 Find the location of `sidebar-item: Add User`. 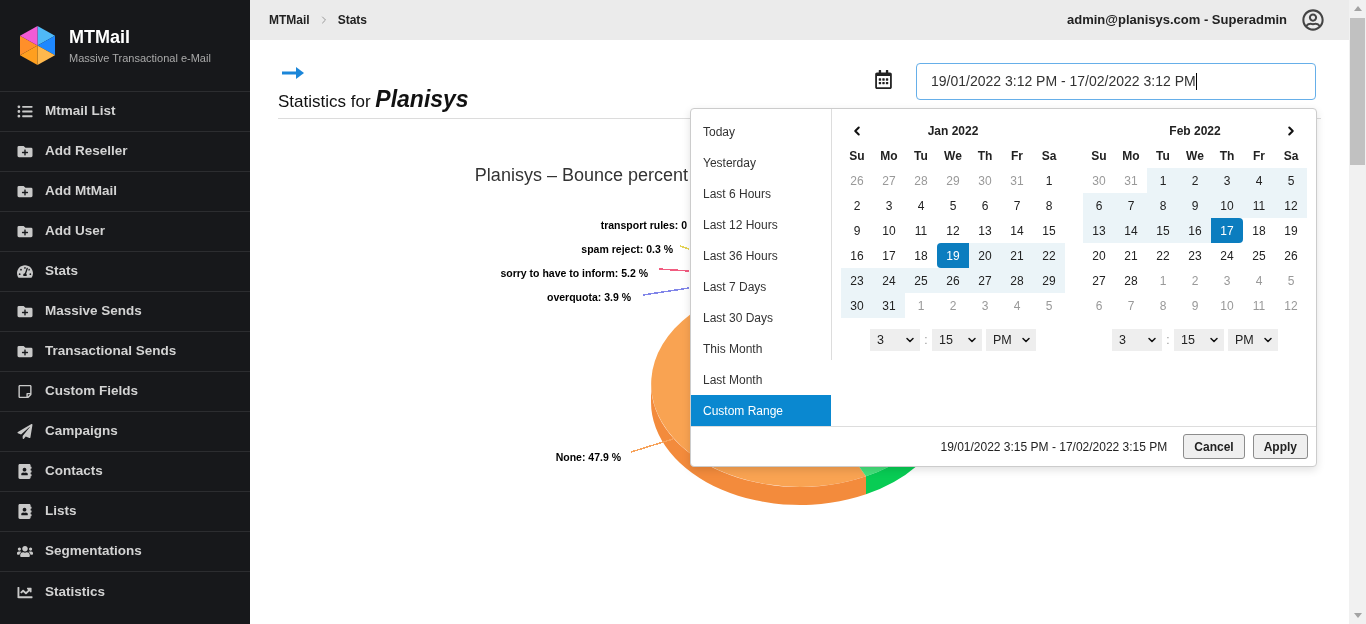

sidebar-item: Add User is located at coordinates (125, 232).